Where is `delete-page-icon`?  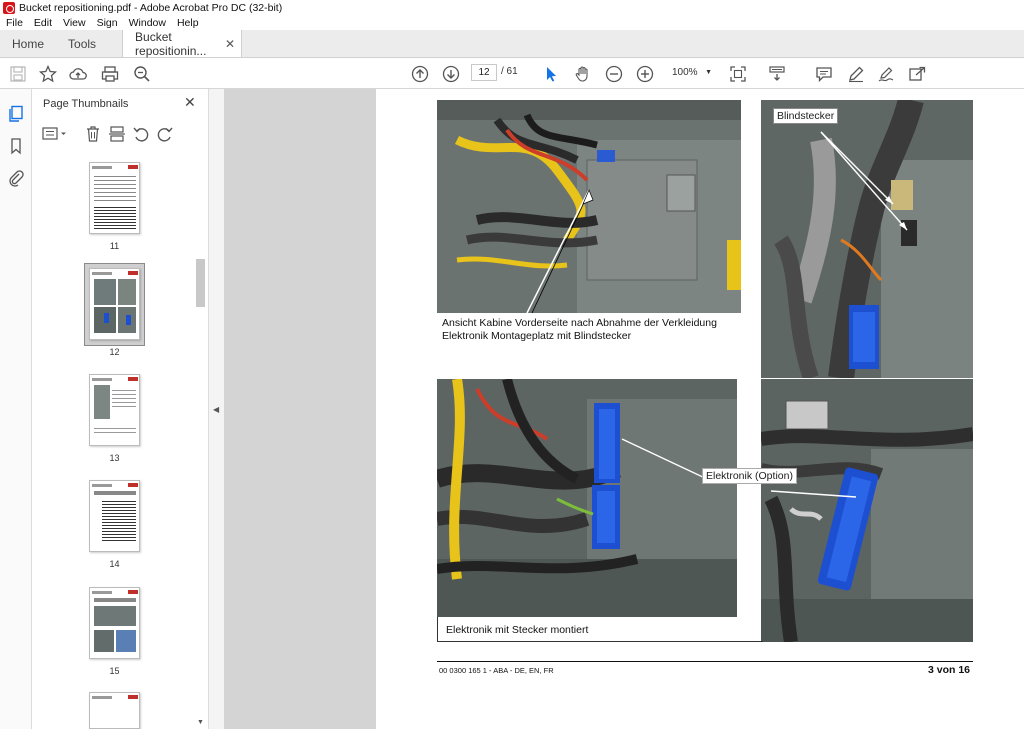 delete-page-icon is located at coordinates (93, 134).